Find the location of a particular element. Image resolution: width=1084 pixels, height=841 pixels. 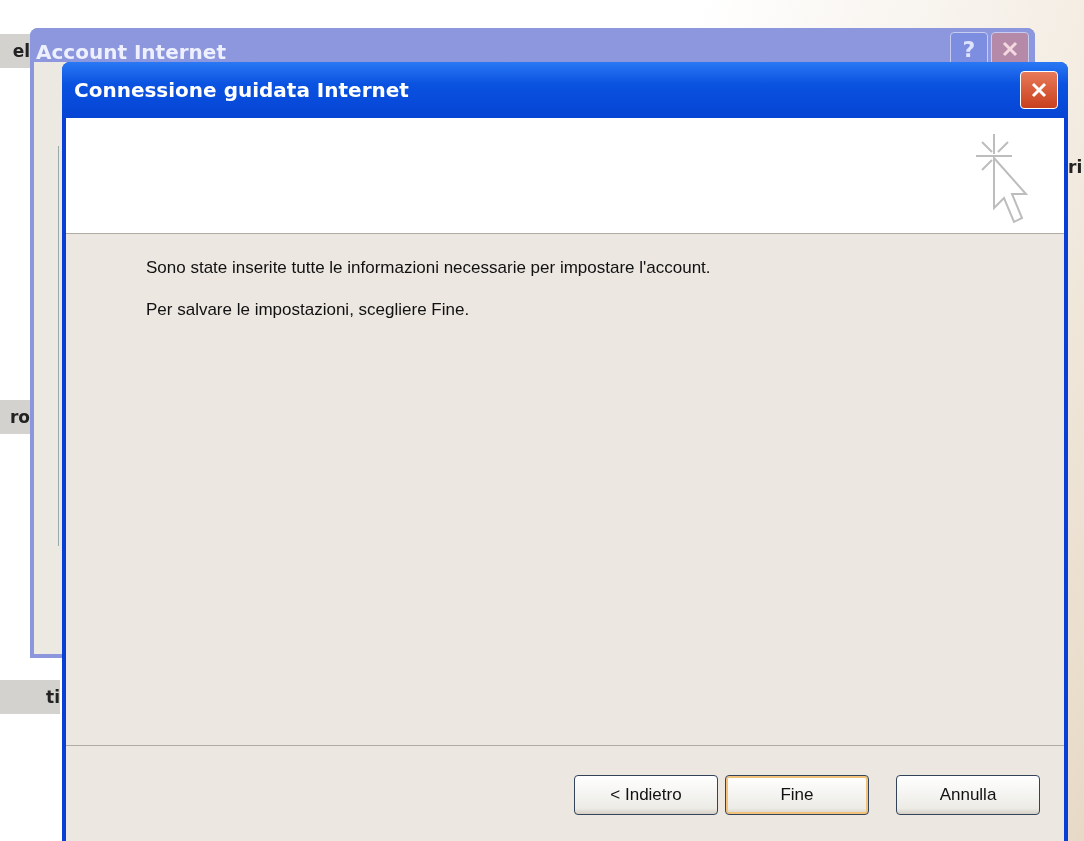

background-text: el is located at coordinates (15, 51).